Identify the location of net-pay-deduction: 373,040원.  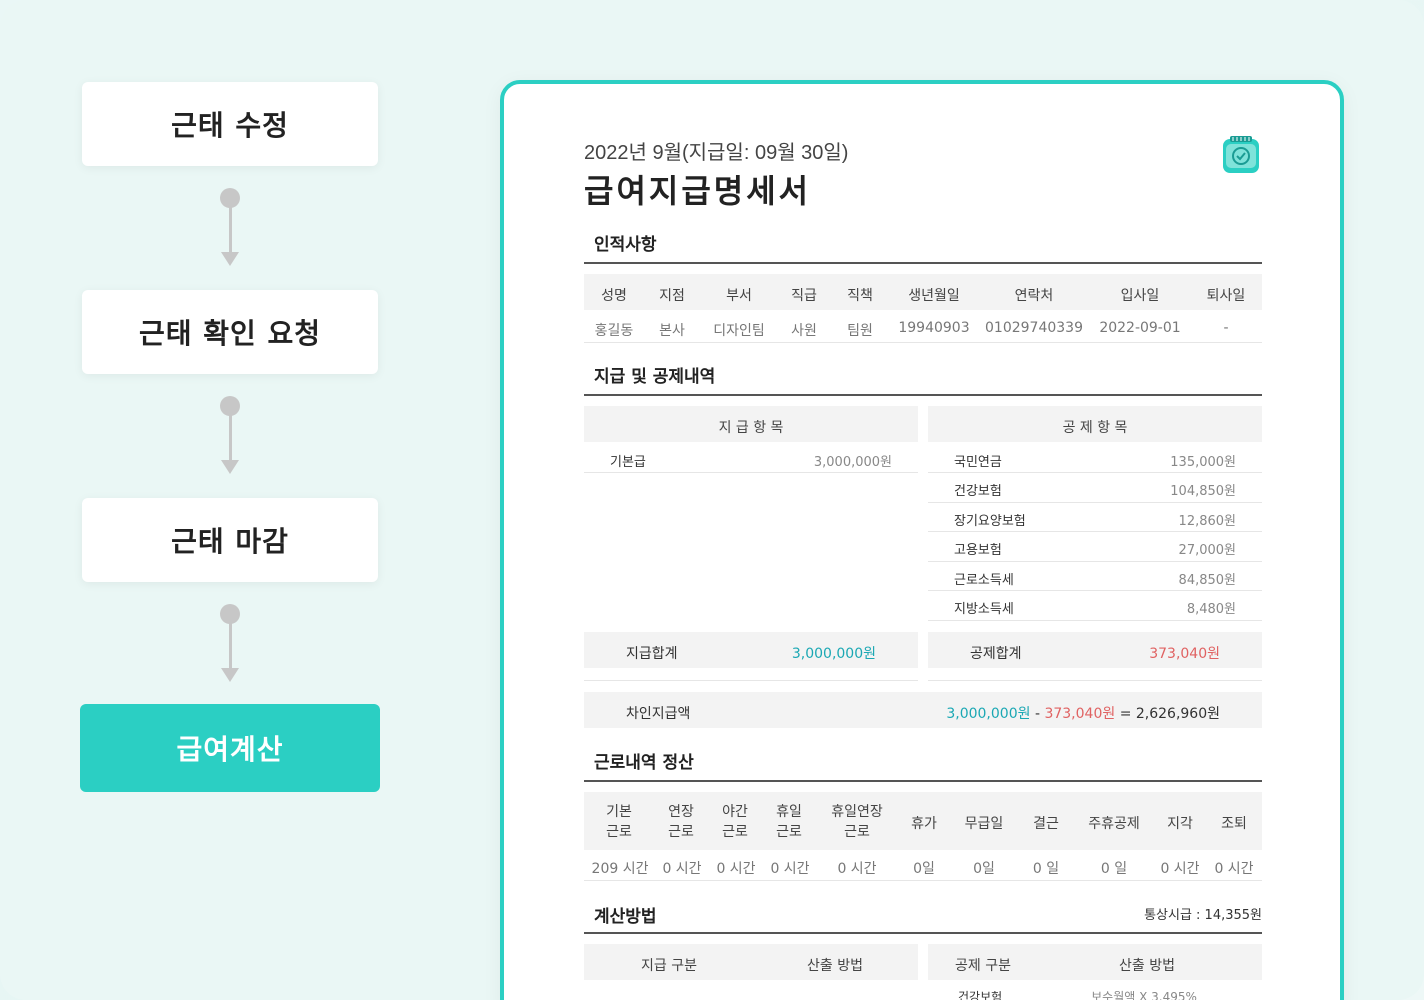
(1080, 714).